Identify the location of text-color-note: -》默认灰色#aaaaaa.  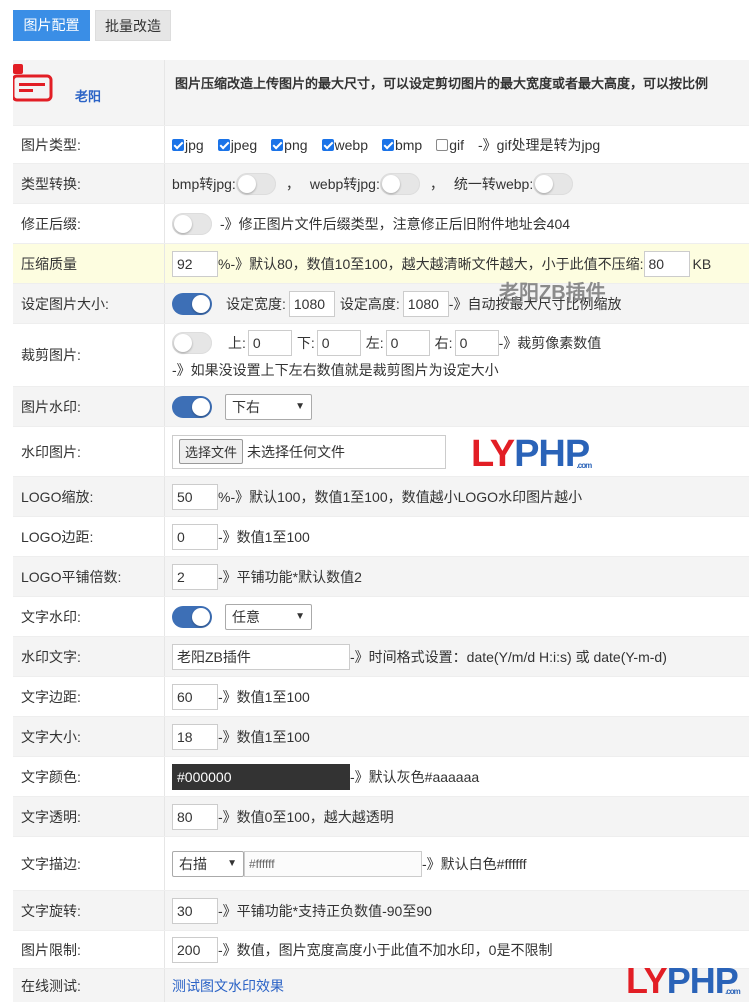
(415, 776).